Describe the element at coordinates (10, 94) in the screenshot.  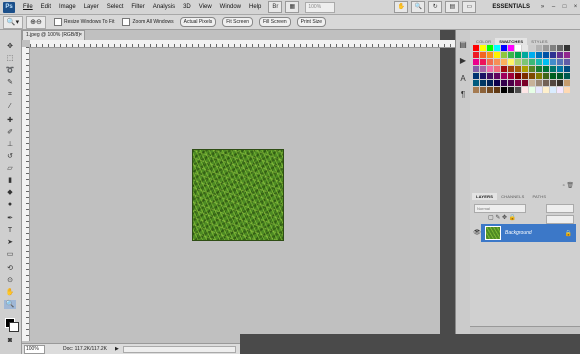
I see `crop-tool-icon: ⌗` at that location.